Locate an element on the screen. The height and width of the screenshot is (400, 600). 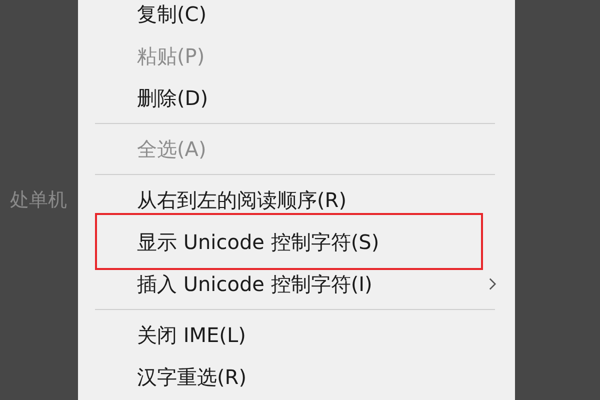
menu-item: 从右到左的阅读顺序(R) is located at coordinates (296, 200).